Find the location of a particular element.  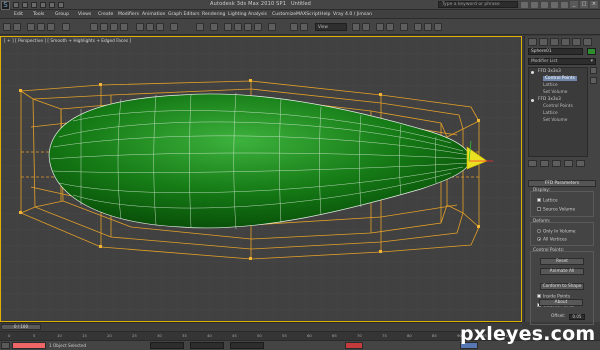

animate-all-button: Animate All is located at coordinates (562, 271).